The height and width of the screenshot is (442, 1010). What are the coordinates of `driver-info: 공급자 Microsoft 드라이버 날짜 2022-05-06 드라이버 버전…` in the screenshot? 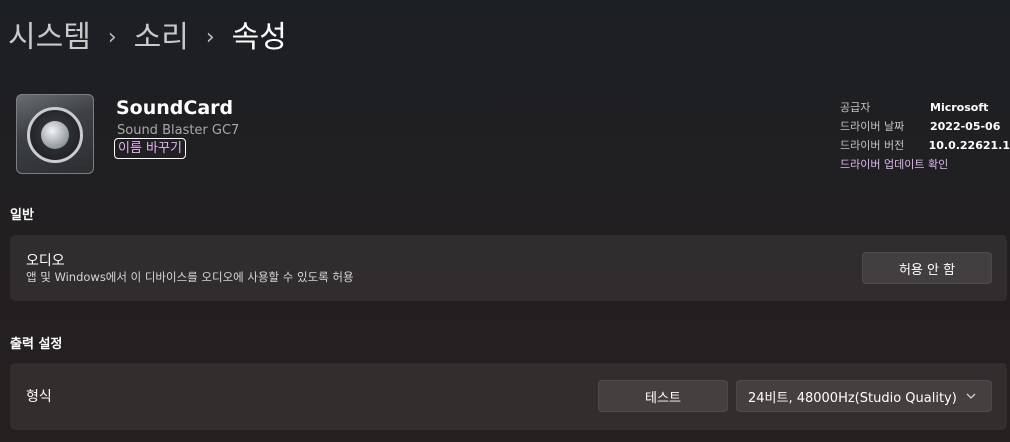 It's located at (925, 136).